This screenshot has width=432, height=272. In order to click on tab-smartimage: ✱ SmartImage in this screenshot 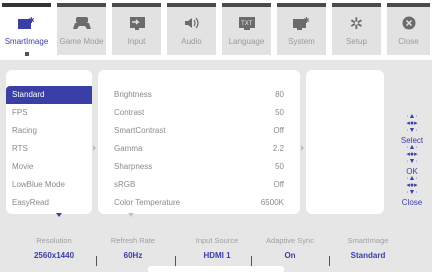, I will do `click(26, 29)`.